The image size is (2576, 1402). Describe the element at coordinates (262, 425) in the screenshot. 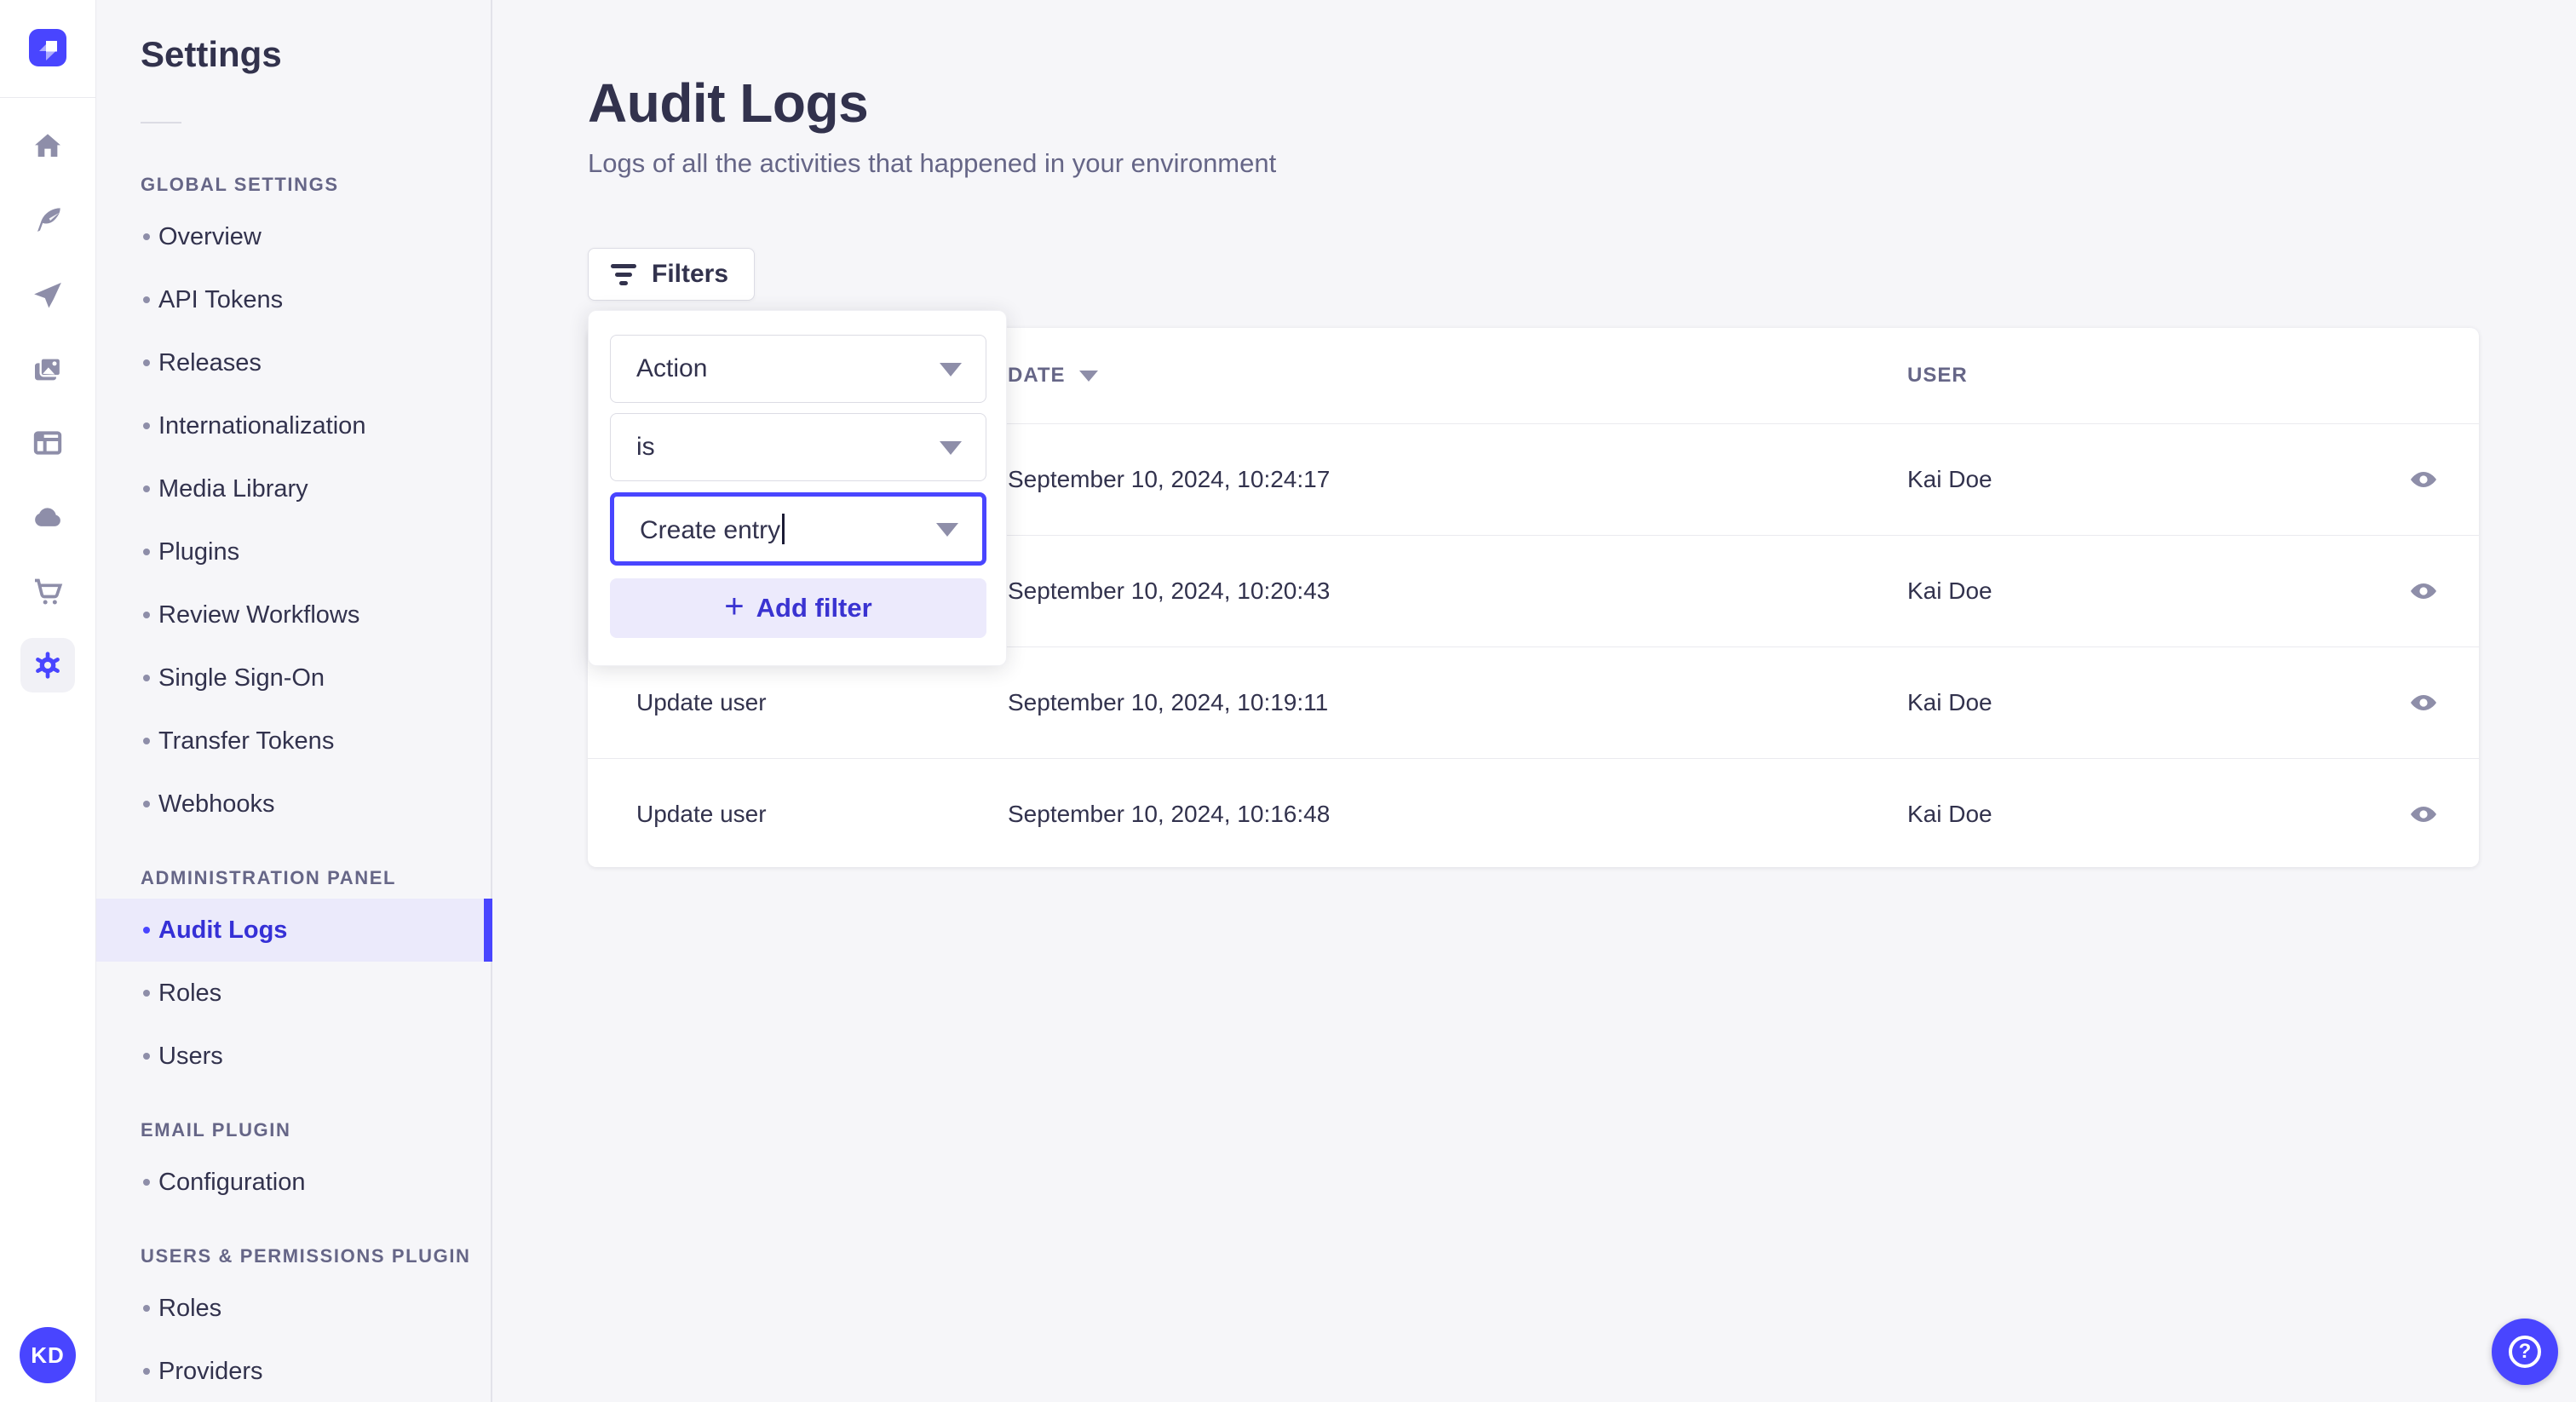

I see `sidebar-item-label: Internationalization` at that location.